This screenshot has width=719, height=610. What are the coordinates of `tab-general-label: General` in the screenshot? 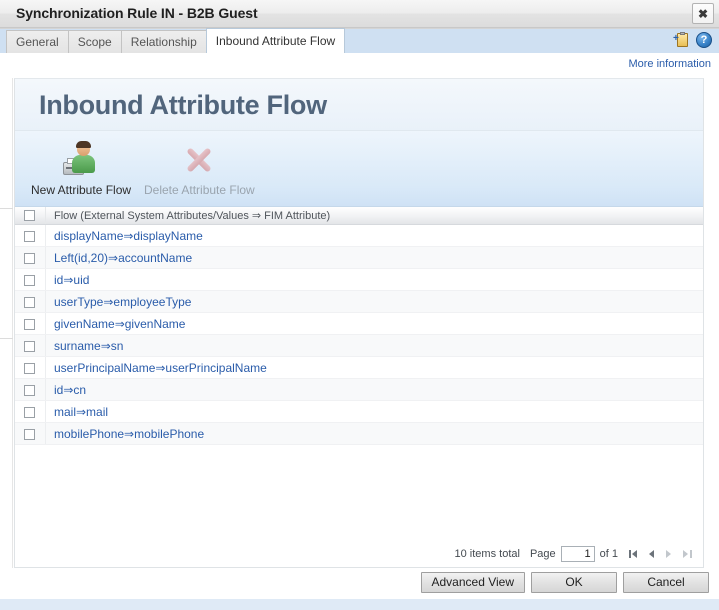 It's located at (37, 42).